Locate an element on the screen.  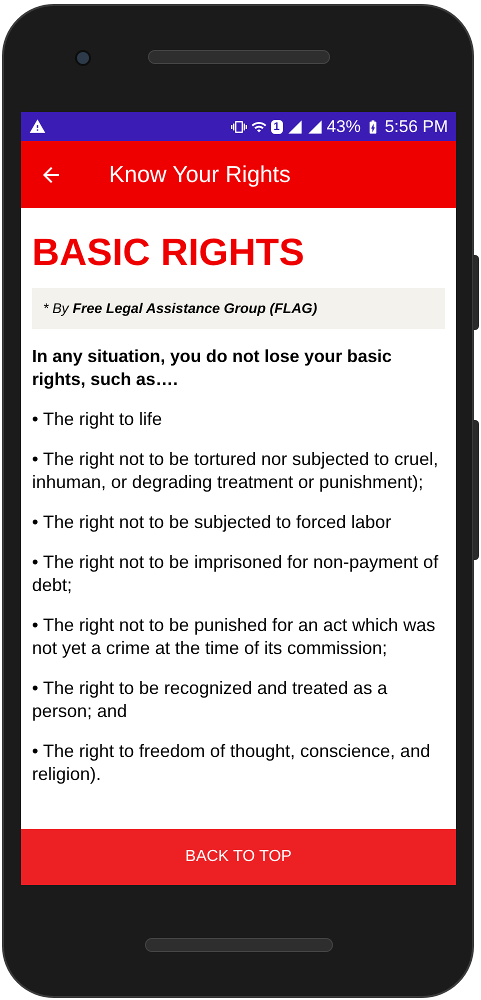
toolbar-title: Know Your Rights is located at coordinates (200, 175).